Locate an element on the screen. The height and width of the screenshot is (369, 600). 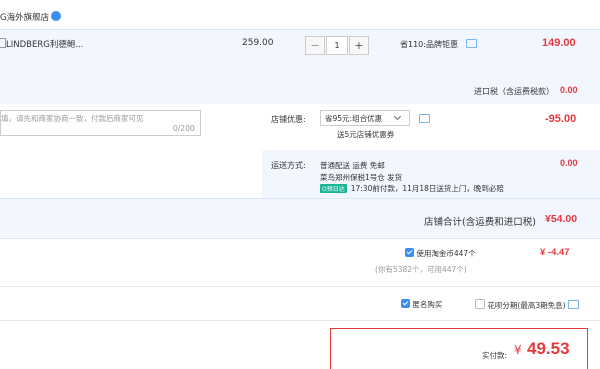
huabei-checkbox is located at coordinates (480, 304).